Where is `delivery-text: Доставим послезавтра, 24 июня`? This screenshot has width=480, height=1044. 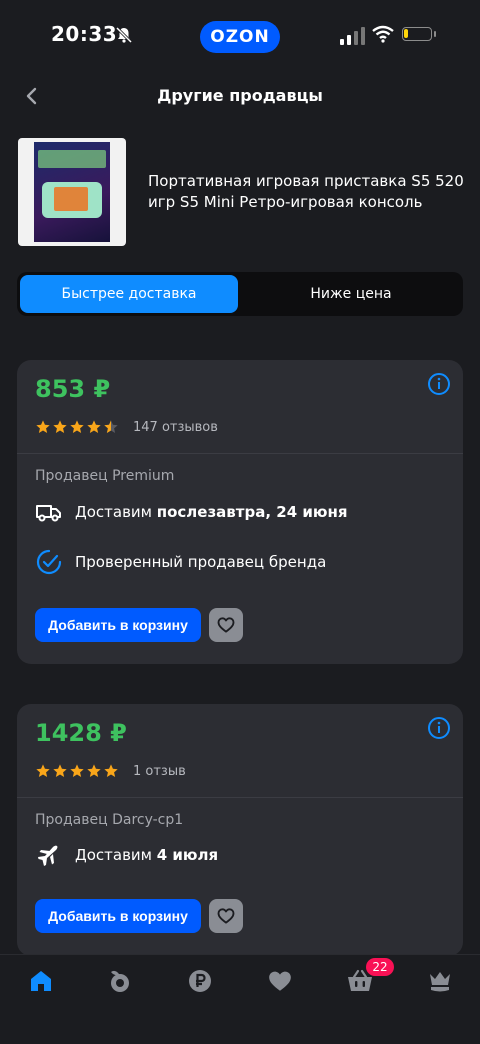 delivery-text: Доставим послезавтра, 24 июня is located at coordinates (211, 512).